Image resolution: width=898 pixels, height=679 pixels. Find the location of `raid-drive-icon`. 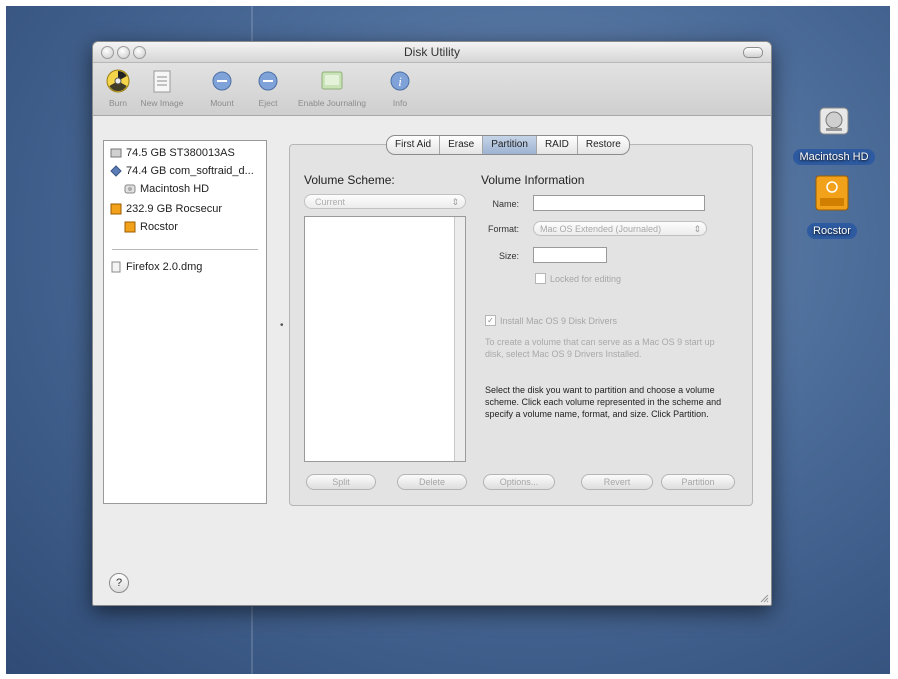

raid-drive-icon is located at coordinates (116, 171).